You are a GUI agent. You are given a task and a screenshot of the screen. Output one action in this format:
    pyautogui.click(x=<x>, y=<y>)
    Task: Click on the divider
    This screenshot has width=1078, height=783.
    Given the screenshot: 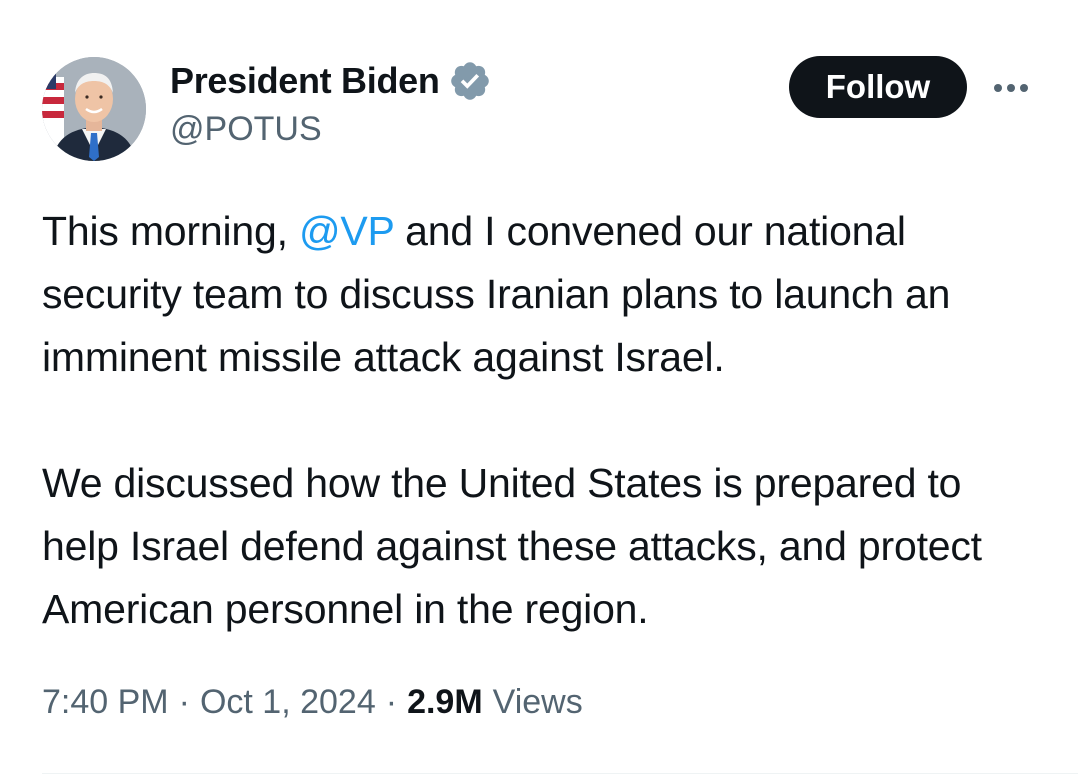 What is the action you would take?
    pyautogui.click(x=560, y=773)
    